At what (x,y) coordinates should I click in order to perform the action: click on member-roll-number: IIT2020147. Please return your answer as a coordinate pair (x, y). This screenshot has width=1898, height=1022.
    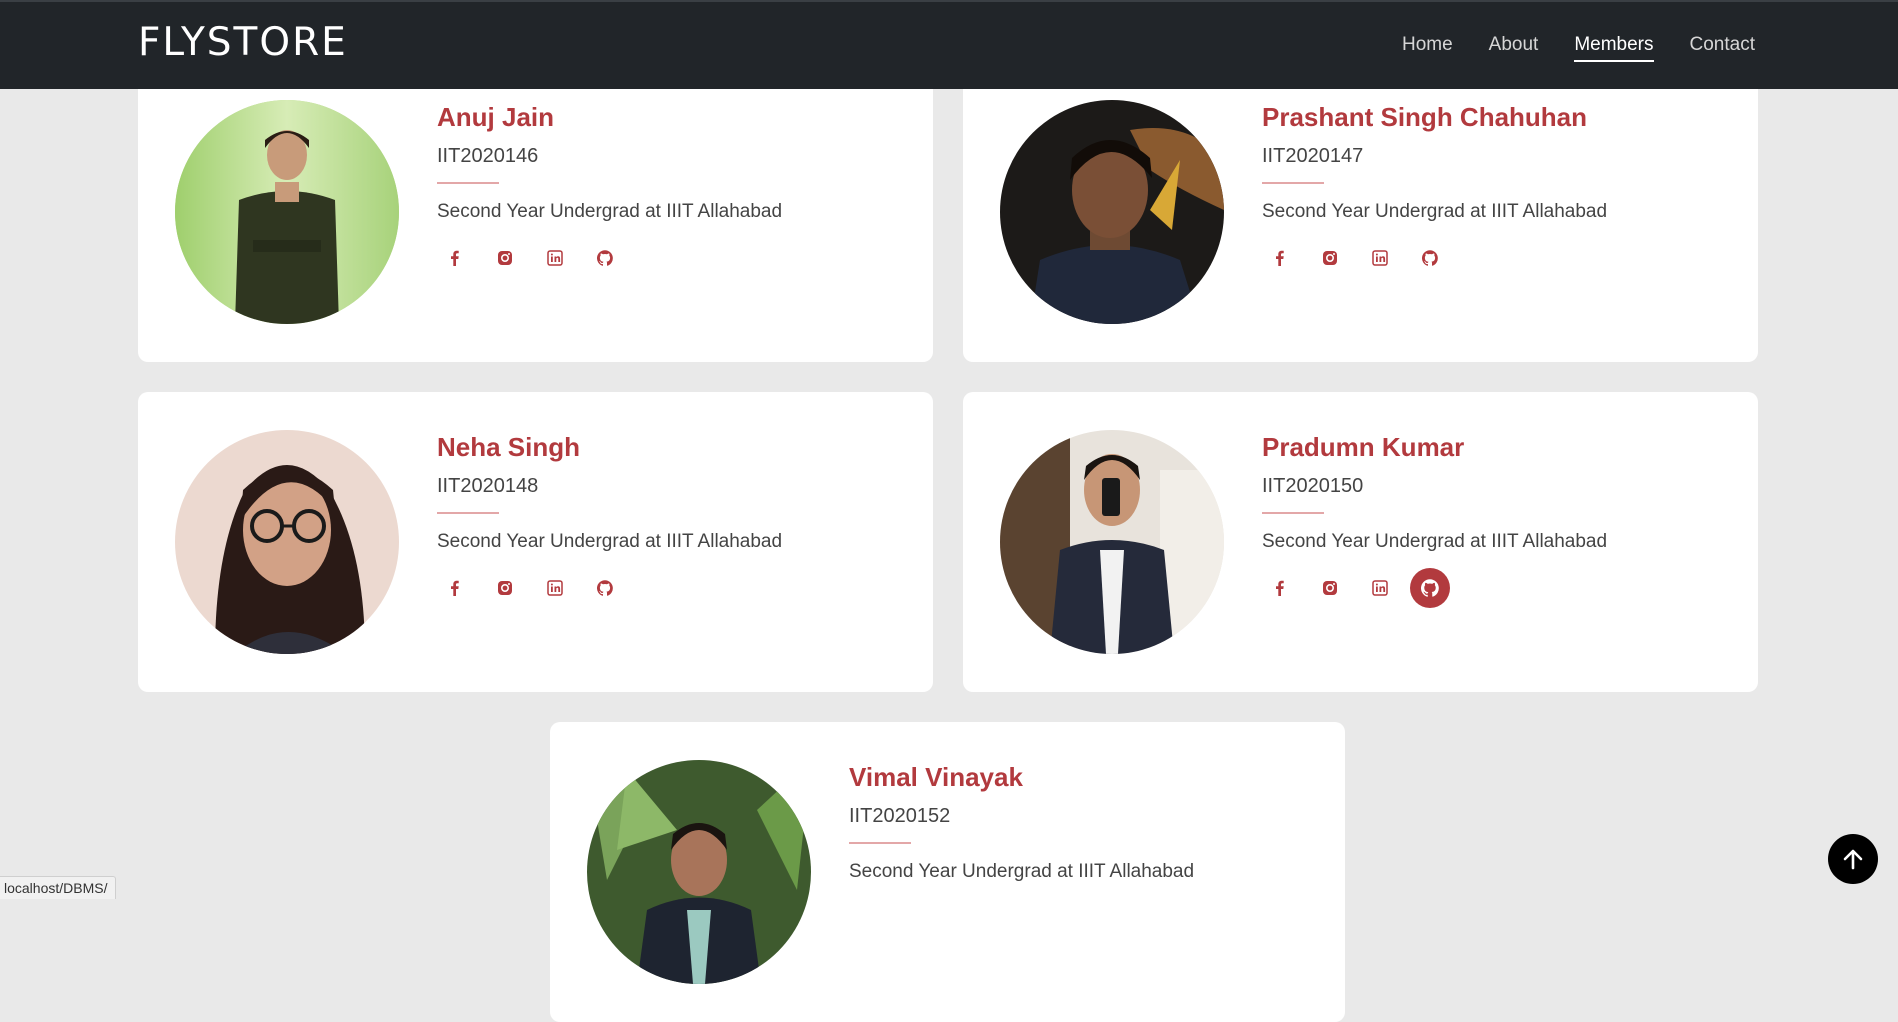
    Looking at the image, I should click on (1313, 156).